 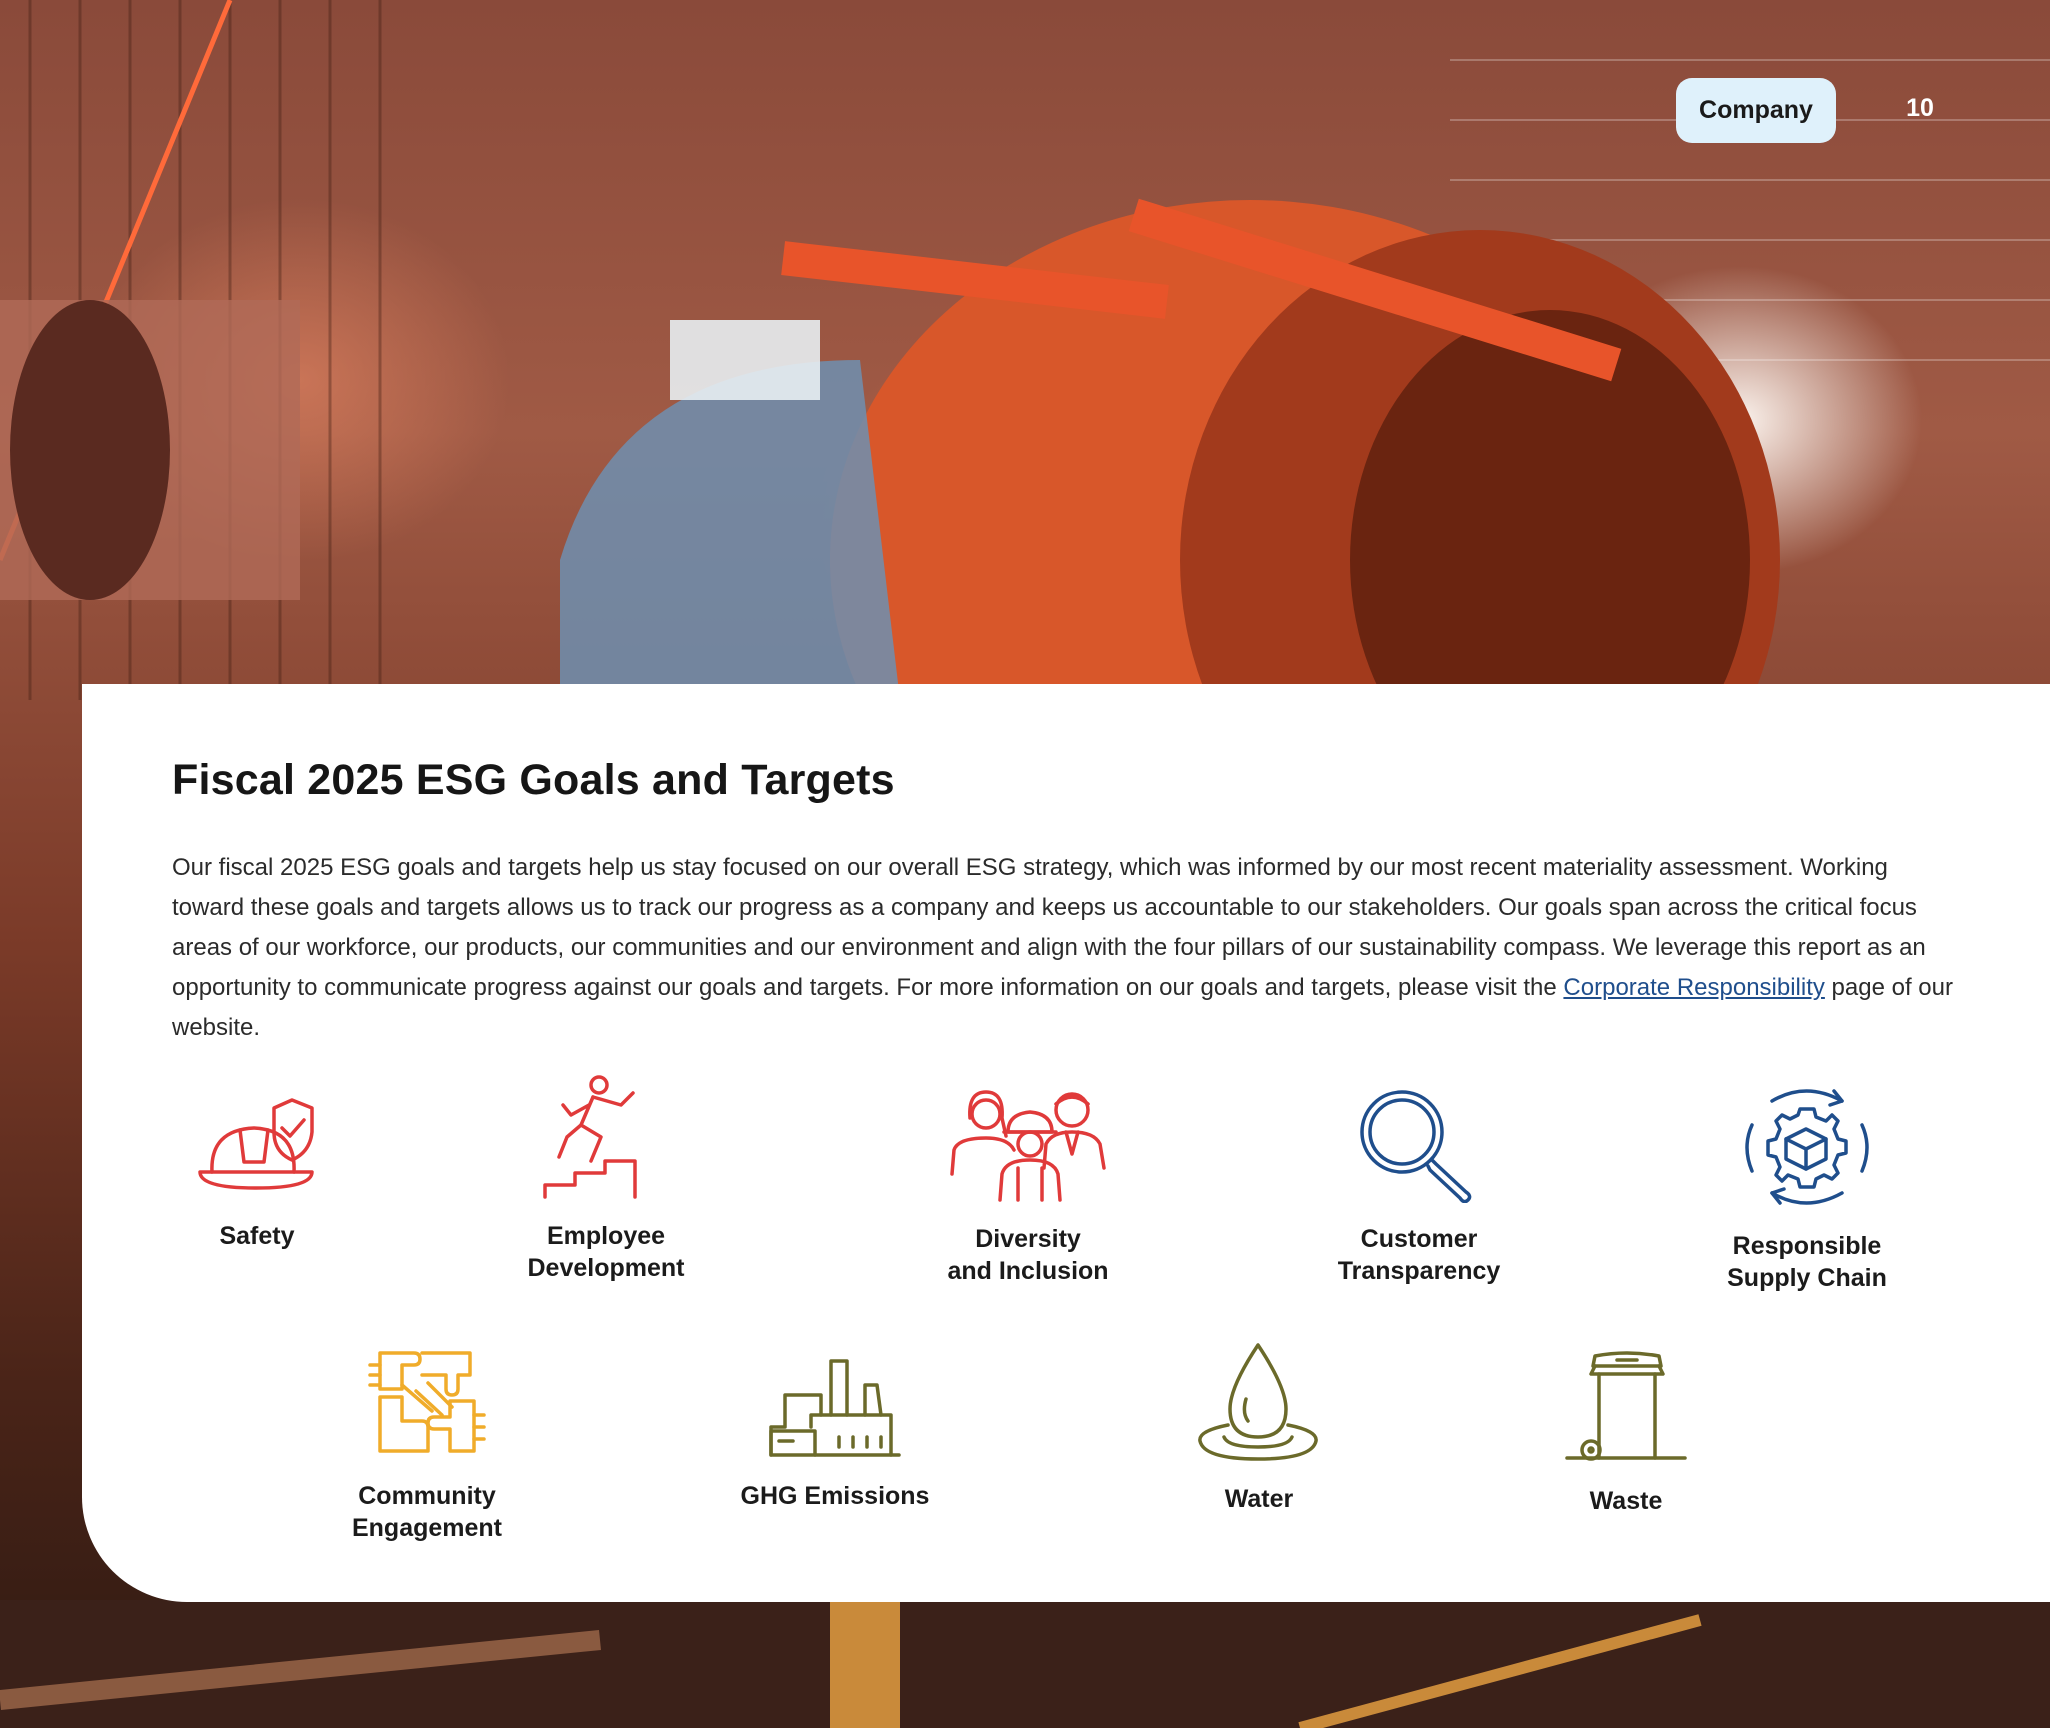 I want to click on goal-safety: Safety, so click(x=257, y=1171).